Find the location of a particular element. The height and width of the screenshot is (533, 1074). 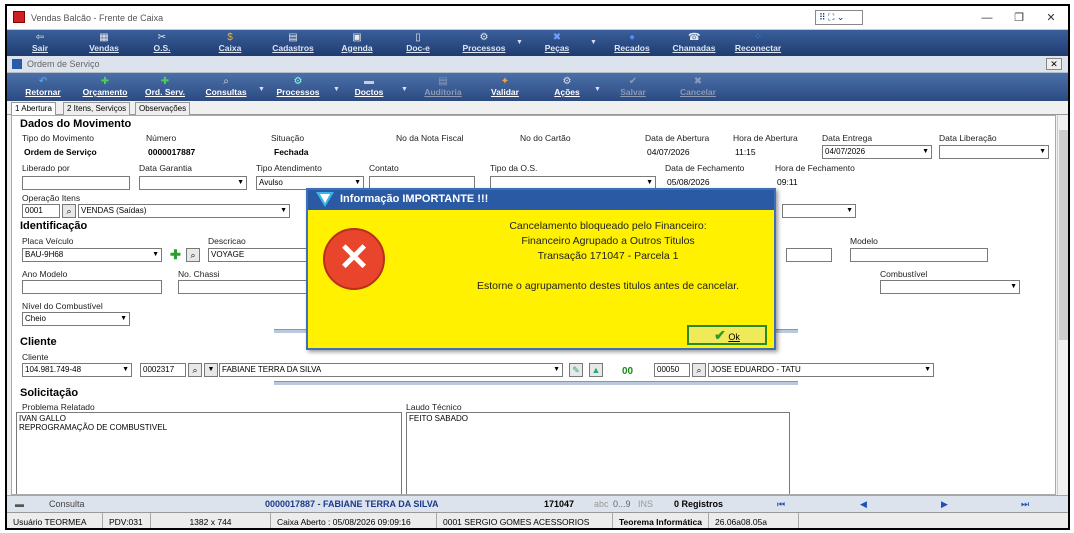

combustivel-select is located at coordinates (950, 287).